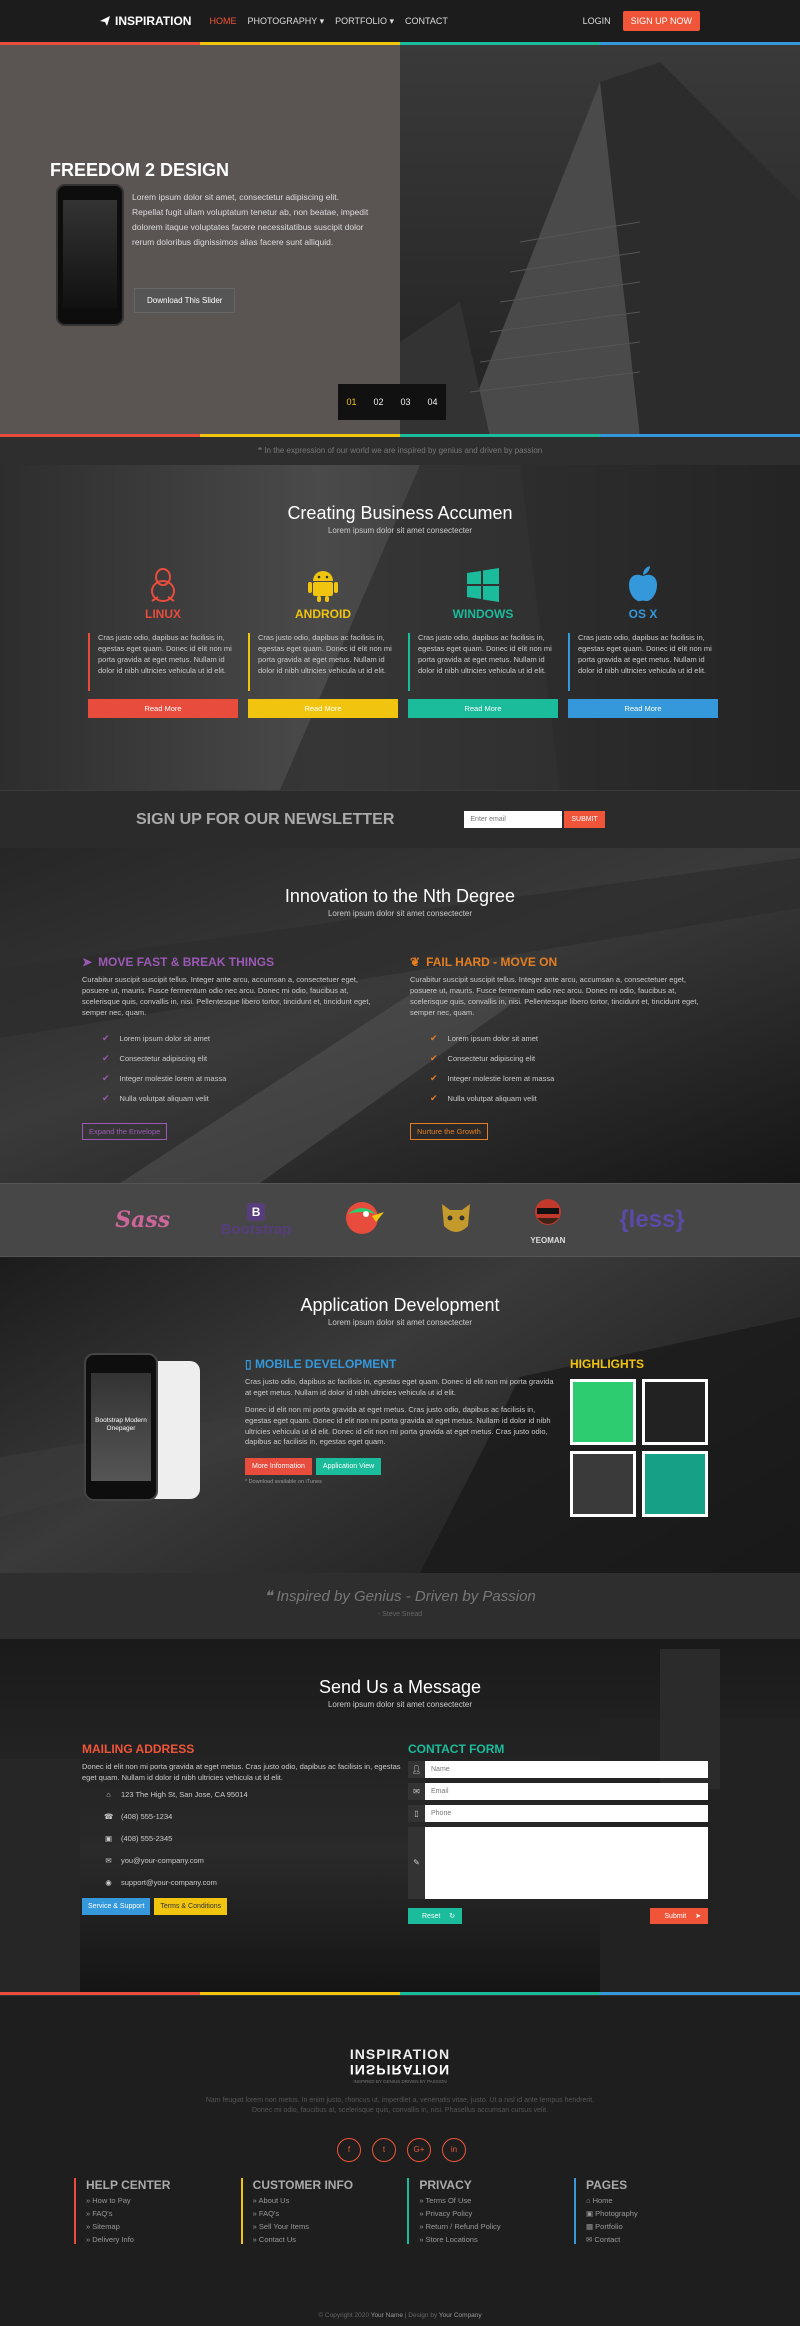 This screenshot has height=2326, width=800. What do you see at coordinates (416, 1813) in the screenshot?
I see `phone-icon: ▯` at bounding box center [416, 1813].